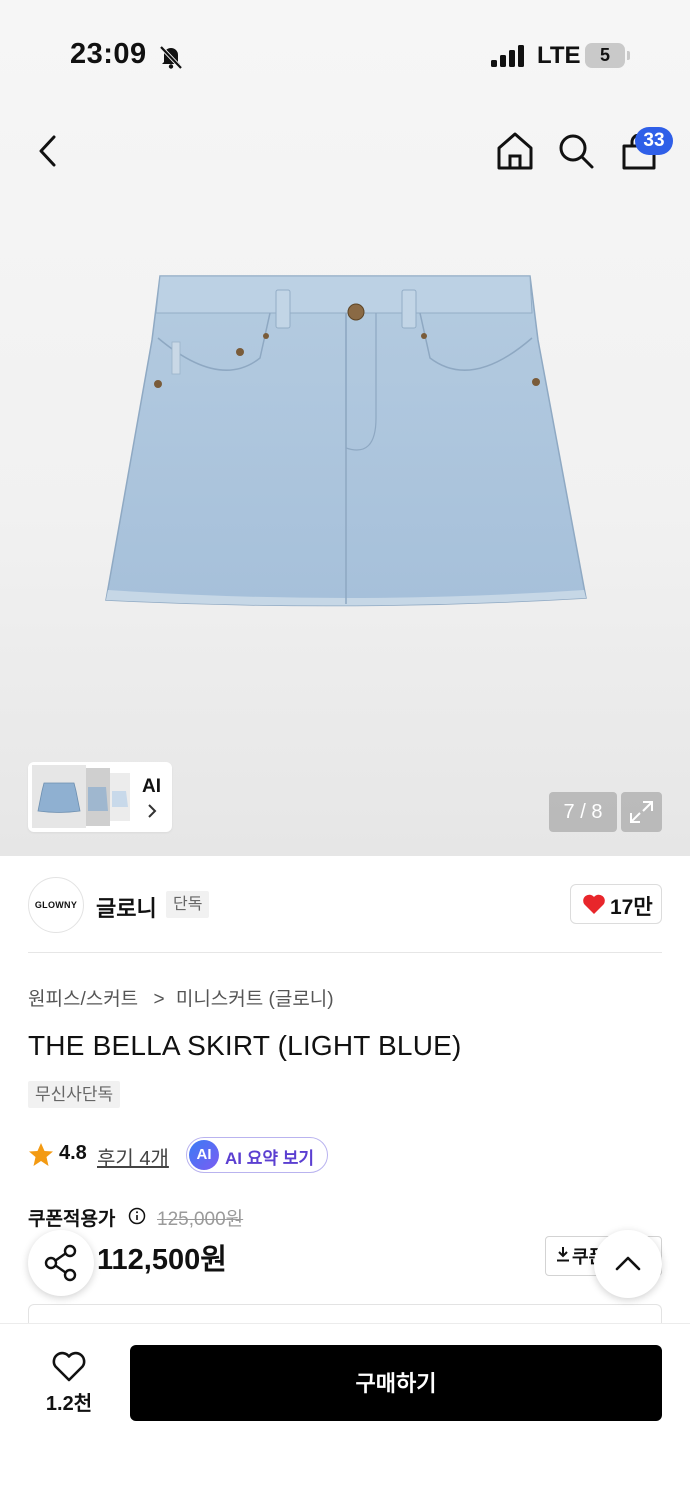 The image size is (690, 1500). What do you see at coordinates (133, 1156) in the screenshot?
I see `review-link: 후기 4개` at bounding box center [133, 1156].